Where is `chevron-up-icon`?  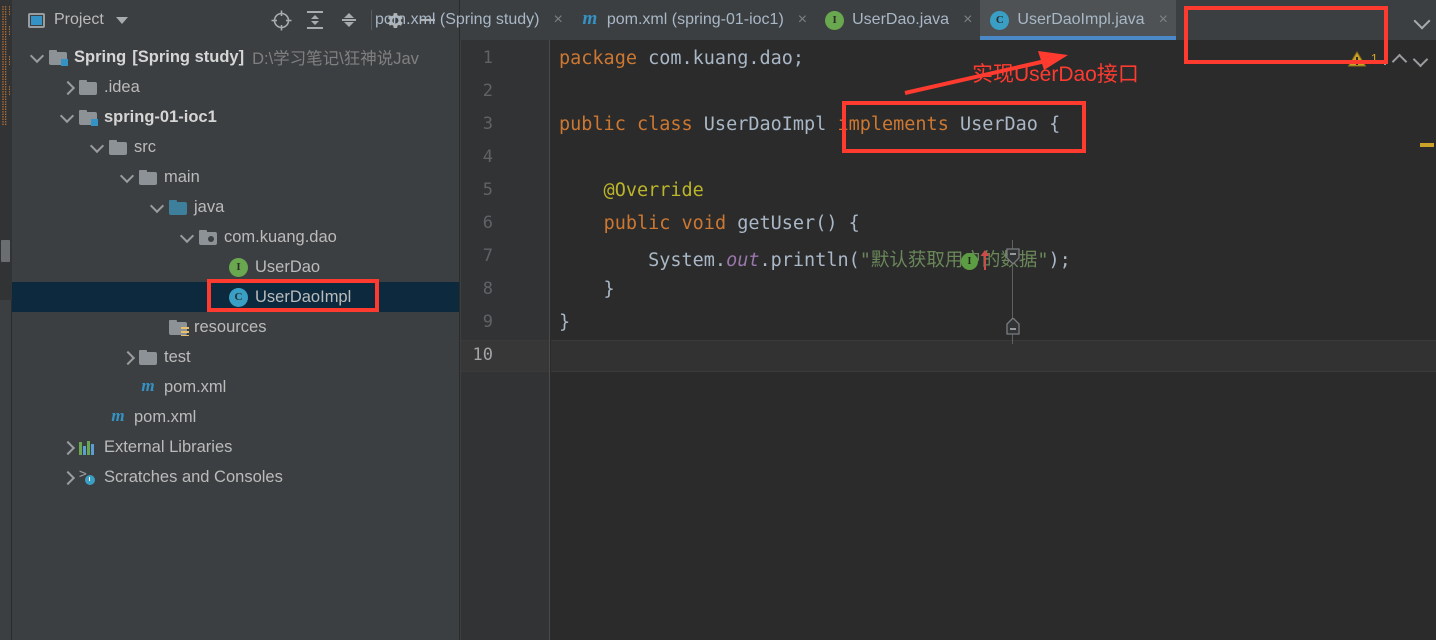
chevron-up-icon is located at coordinates (1399, 58).